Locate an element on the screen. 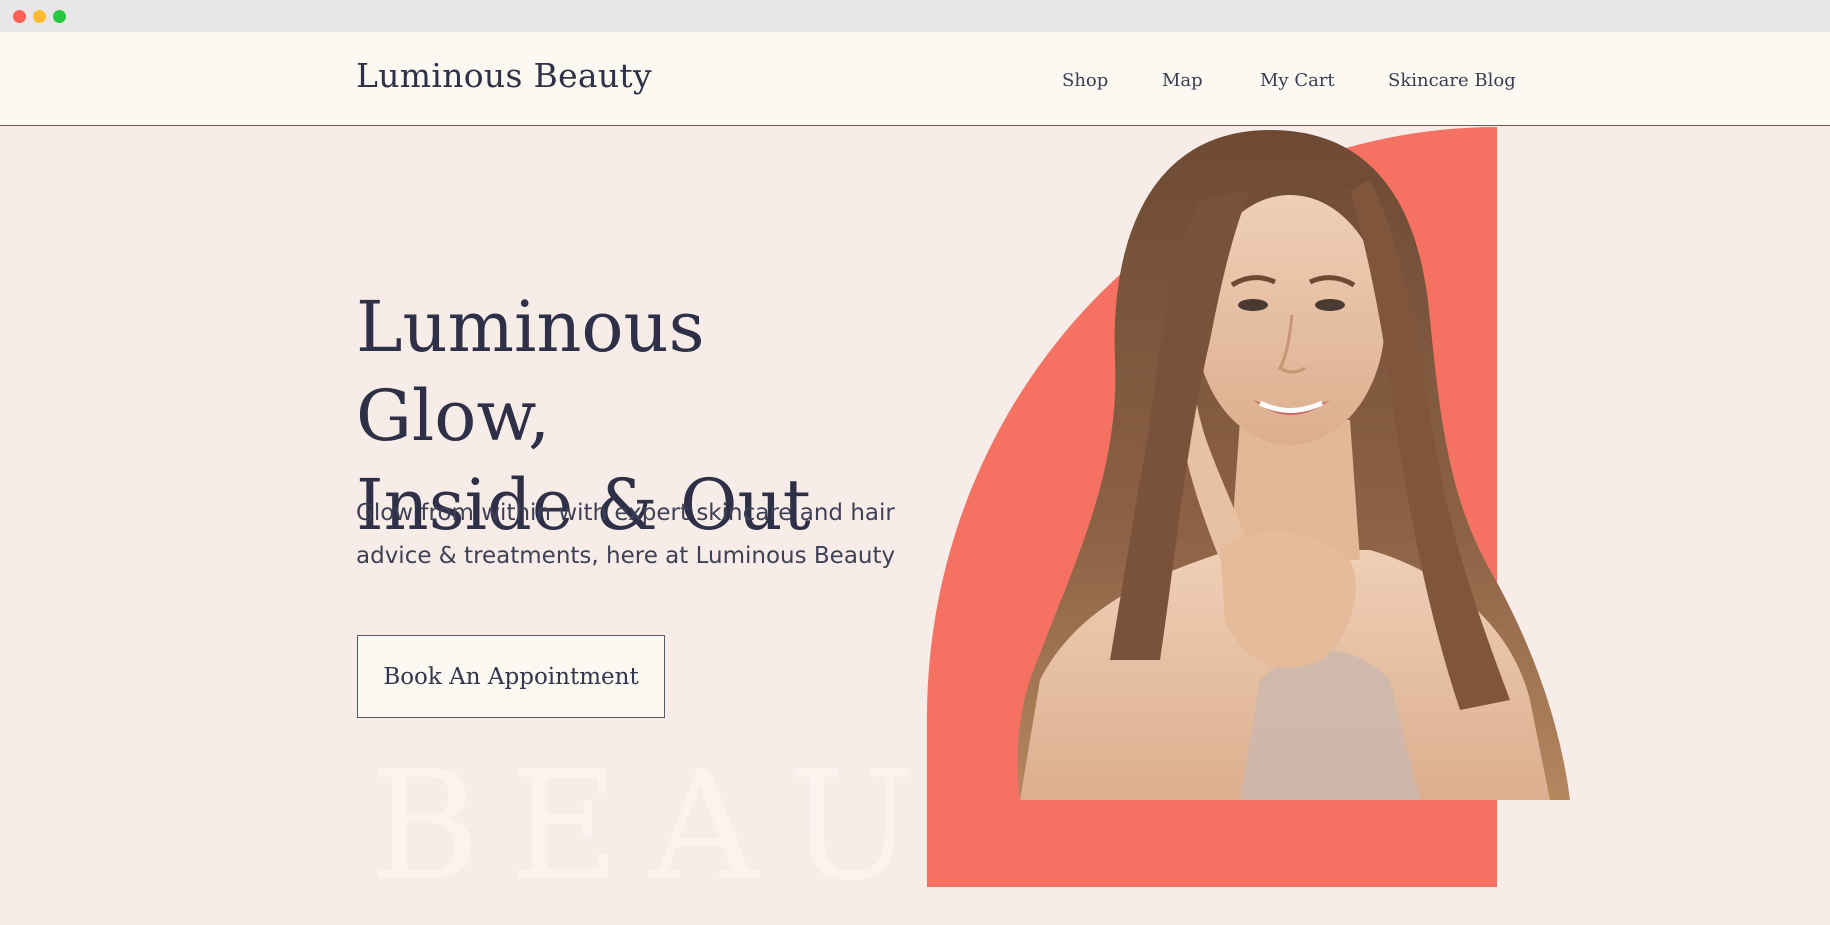  browser-titlebar is located at coordinates (915, 16).